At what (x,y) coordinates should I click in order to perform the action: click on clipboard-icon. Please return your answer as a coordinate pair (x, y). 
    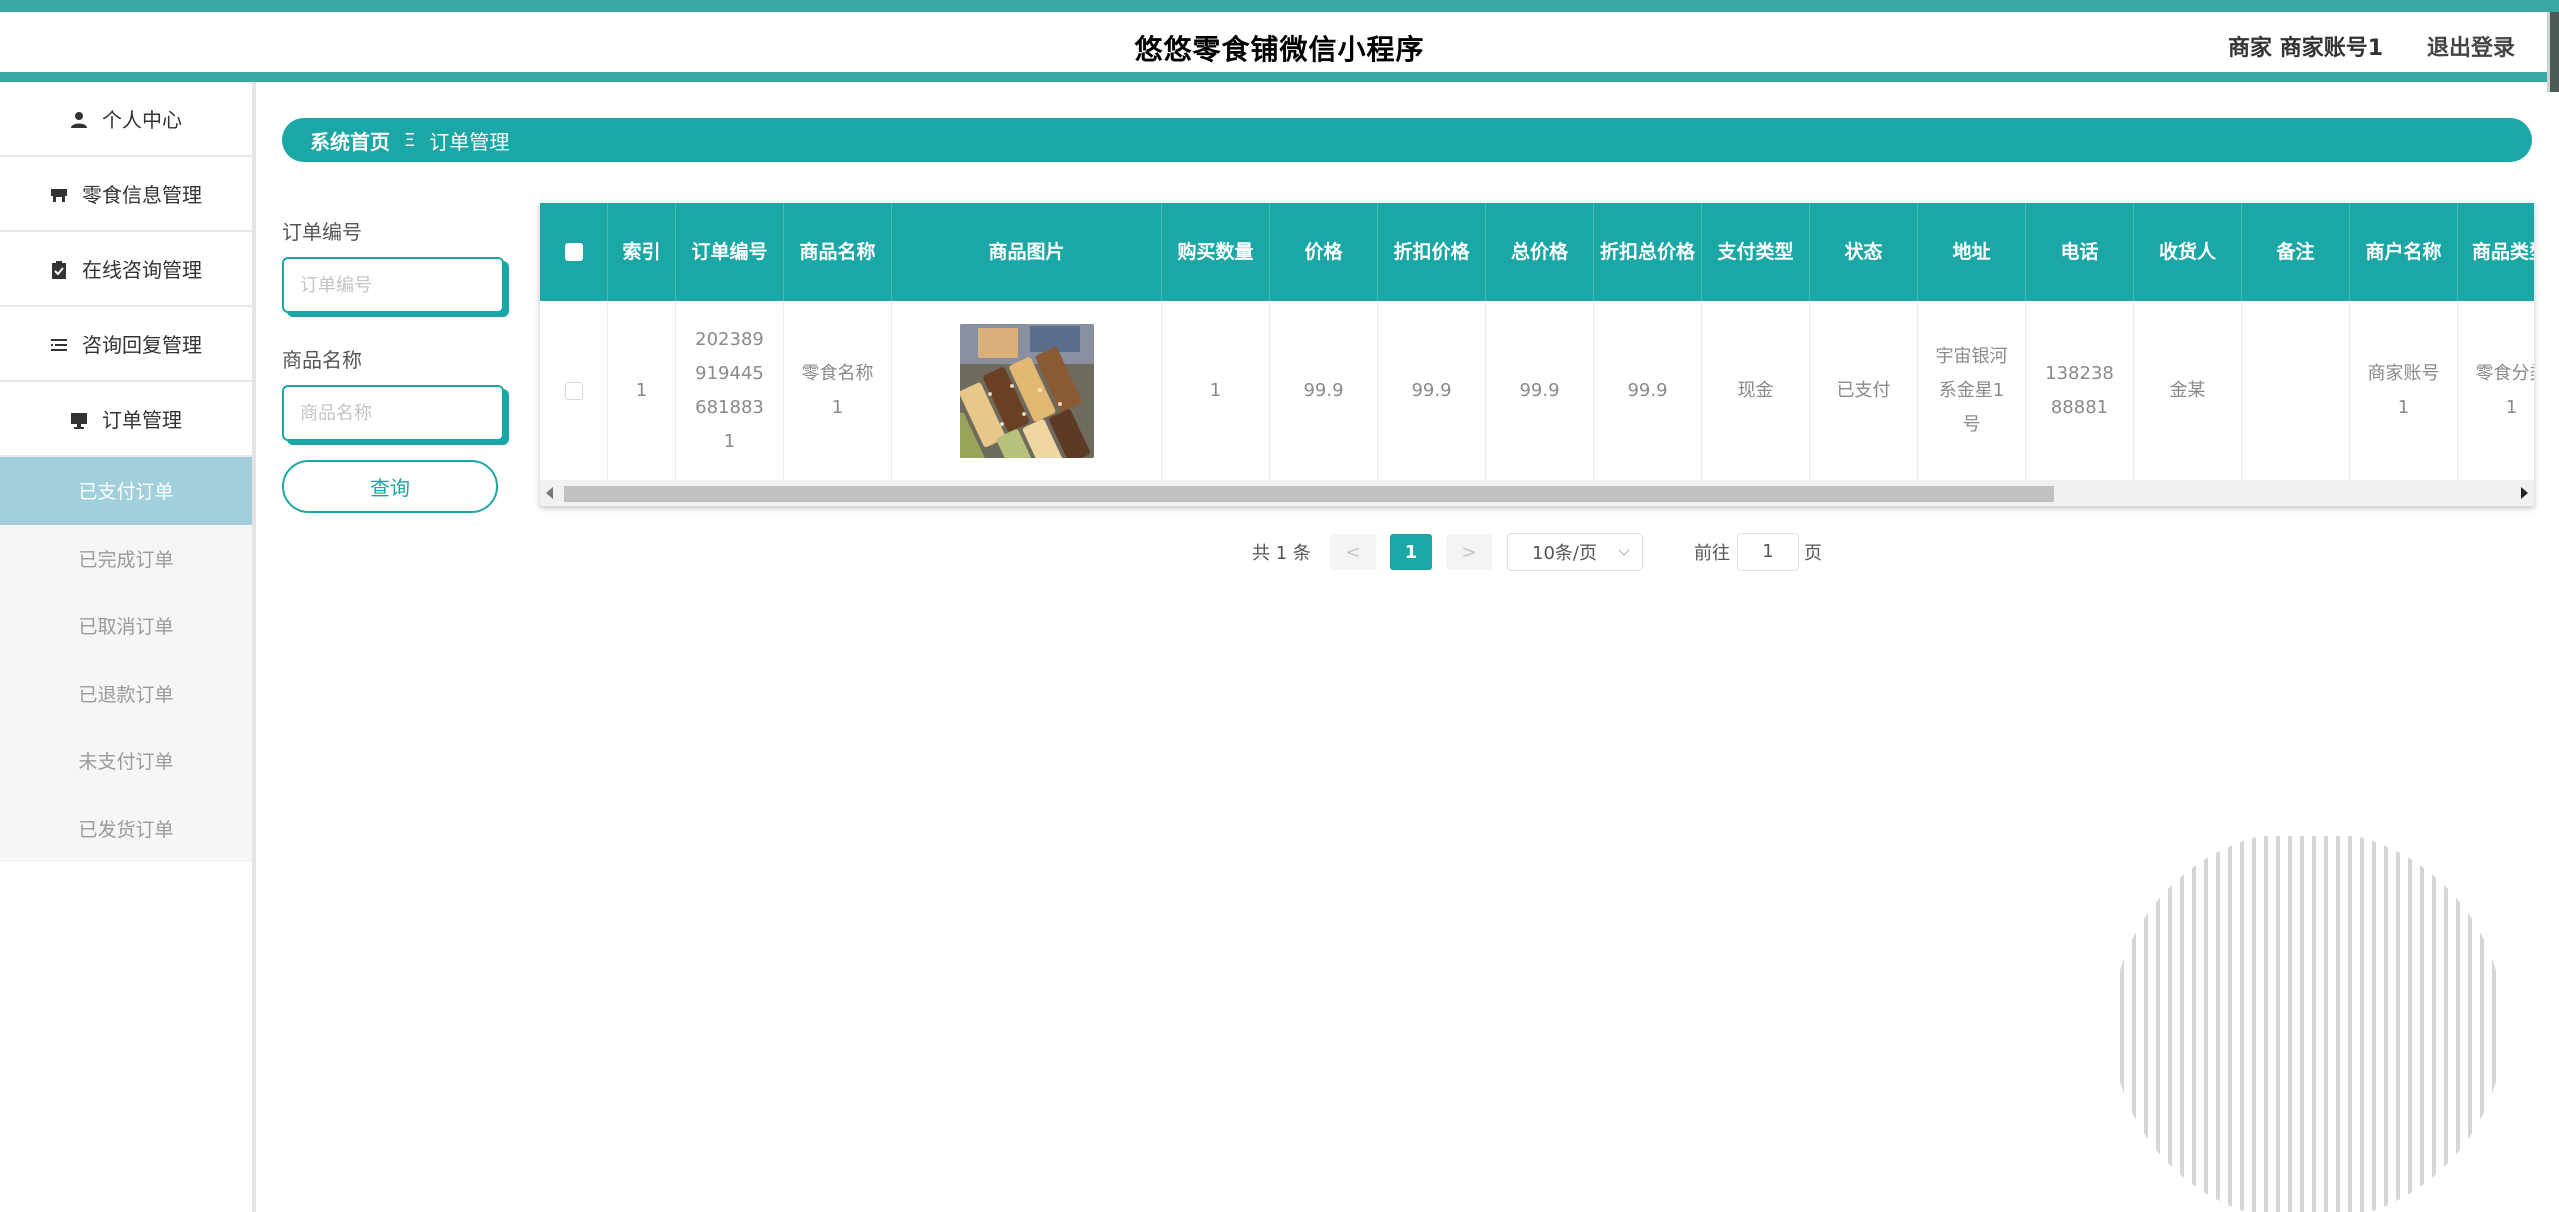
    Looking at the image, I should click on (59, 269).